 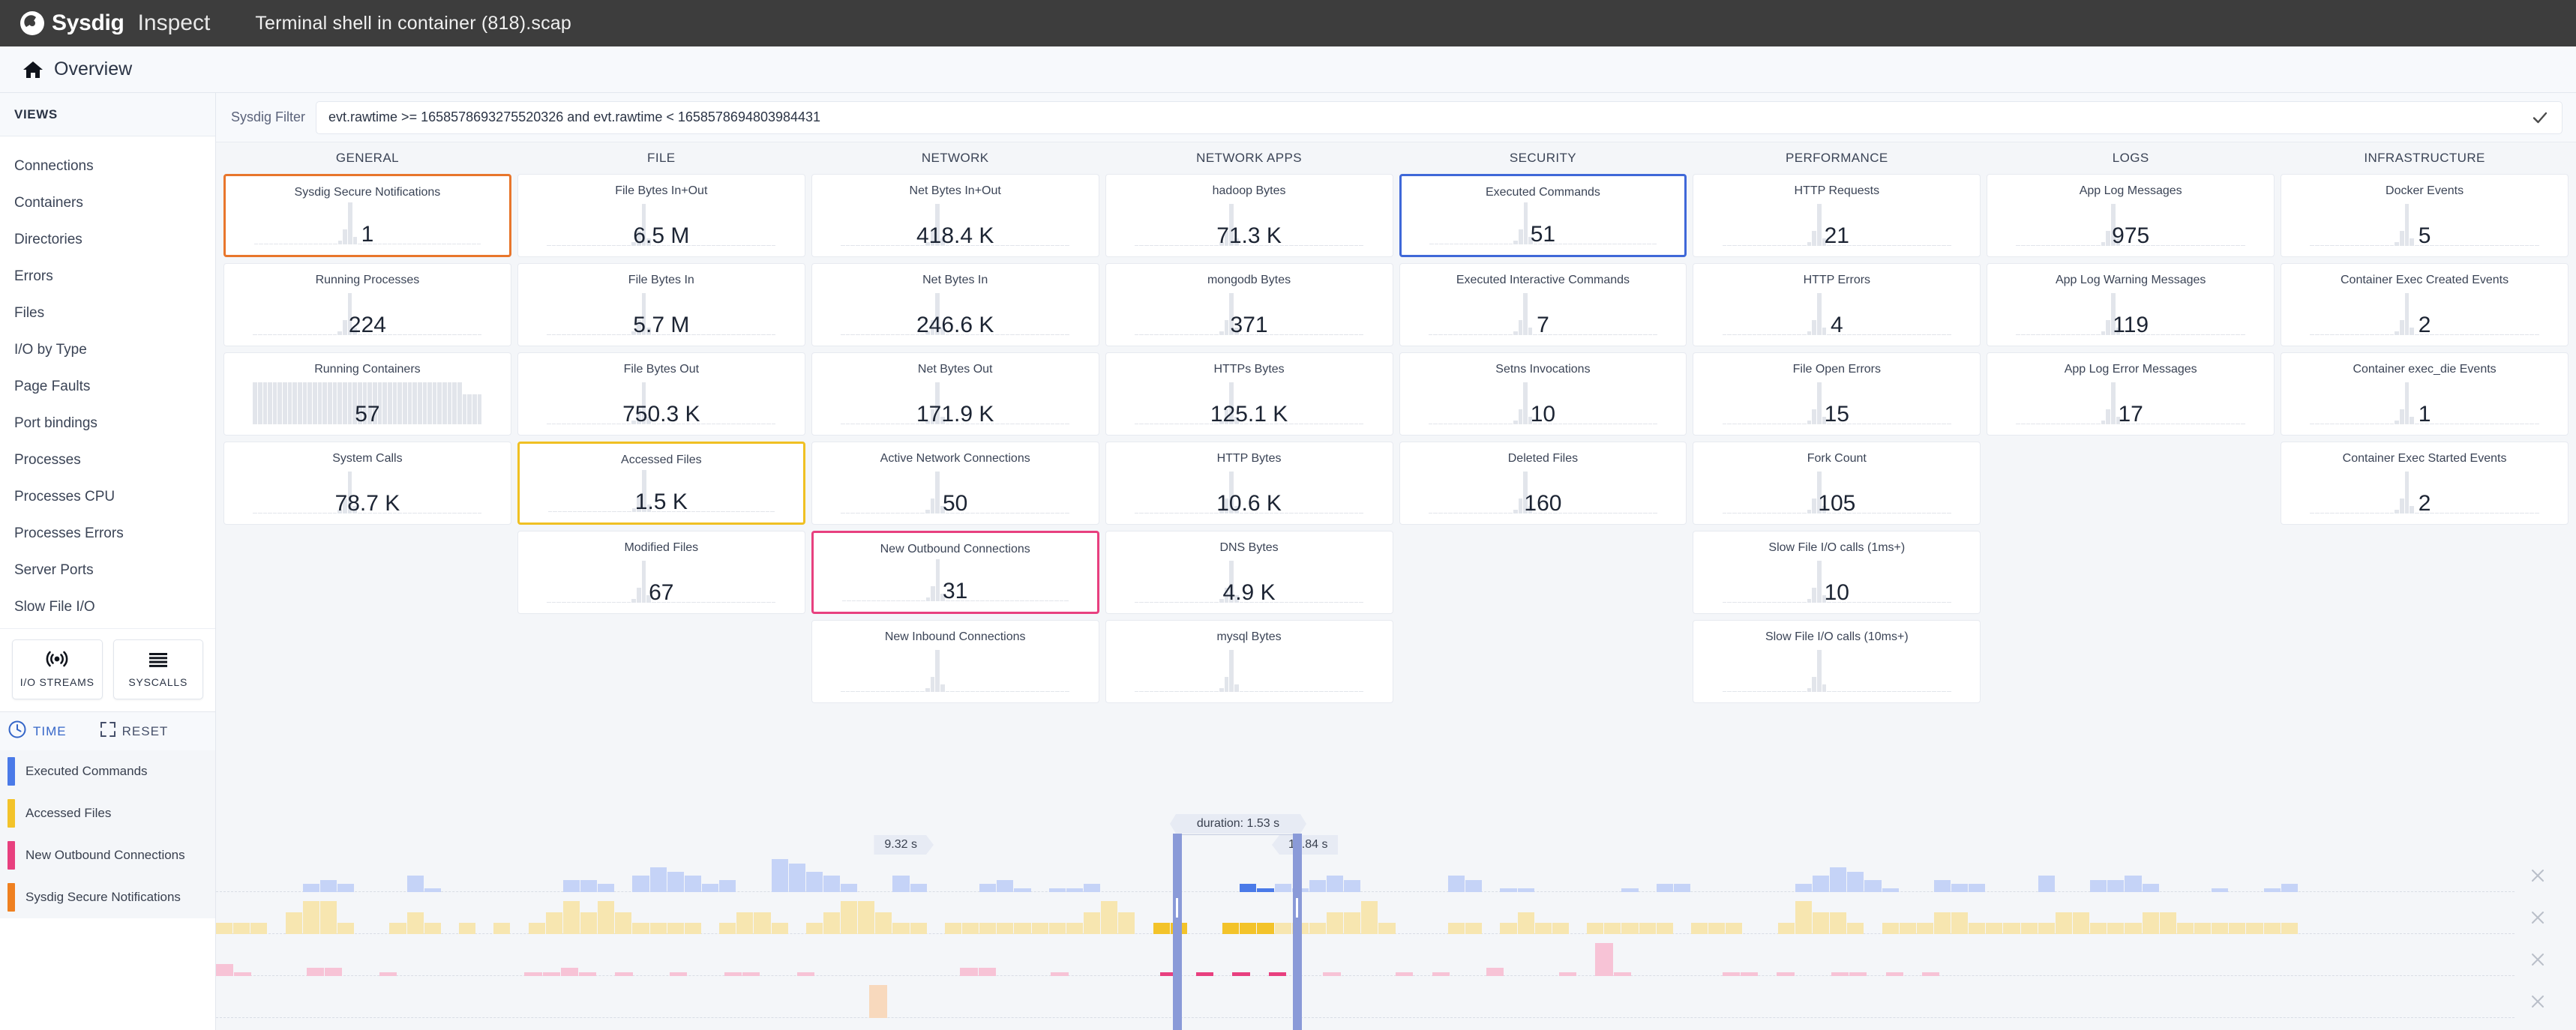 I want to click on metric-tile: File Bytes In 5.7 M, so click(x=661, y=304).